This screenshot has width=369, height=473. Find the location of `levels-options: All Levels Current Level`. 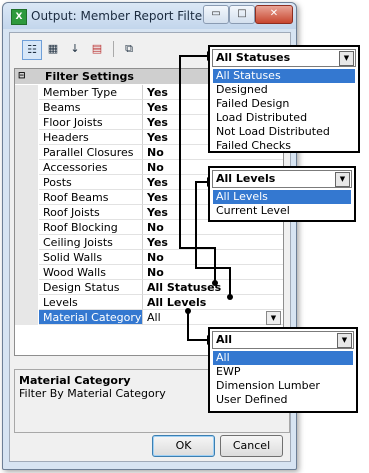

levels-options: All Levels Current Level is located at coordinates (282, 204).